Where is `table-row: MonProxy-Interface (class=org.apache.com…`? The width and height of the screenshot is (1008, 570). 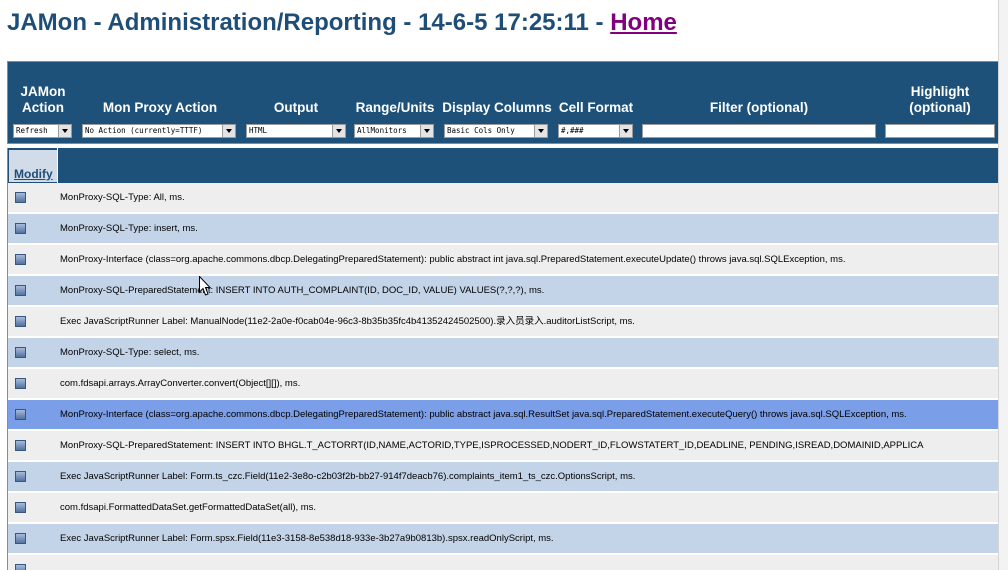 table-row: MonProxy-Interface (class=org.apache.com… is located at coordinates (508, 260).